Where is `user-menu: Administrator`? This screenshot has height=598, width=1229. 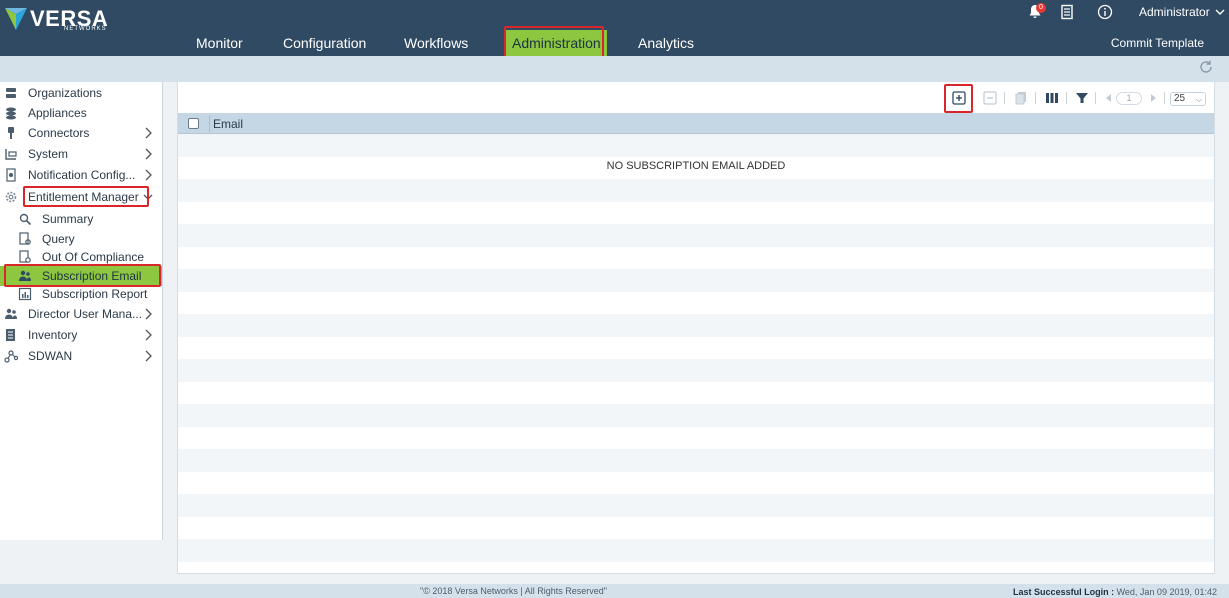
user-menu: Administrator is located at coordinates (1182, 12).